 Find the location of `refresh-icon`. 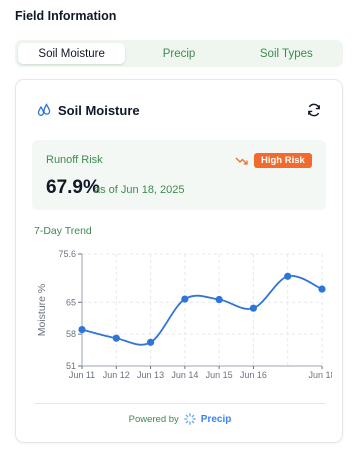

refresh-icon is located at coordinates (314, 110).